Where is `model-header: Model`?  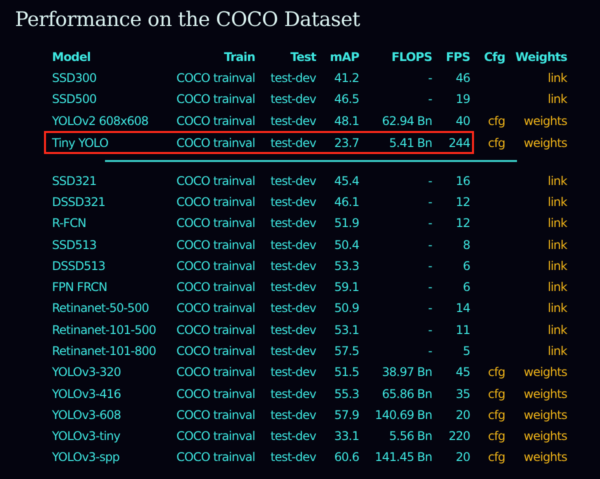
model-header: Model is located at coordinates (72, 57).